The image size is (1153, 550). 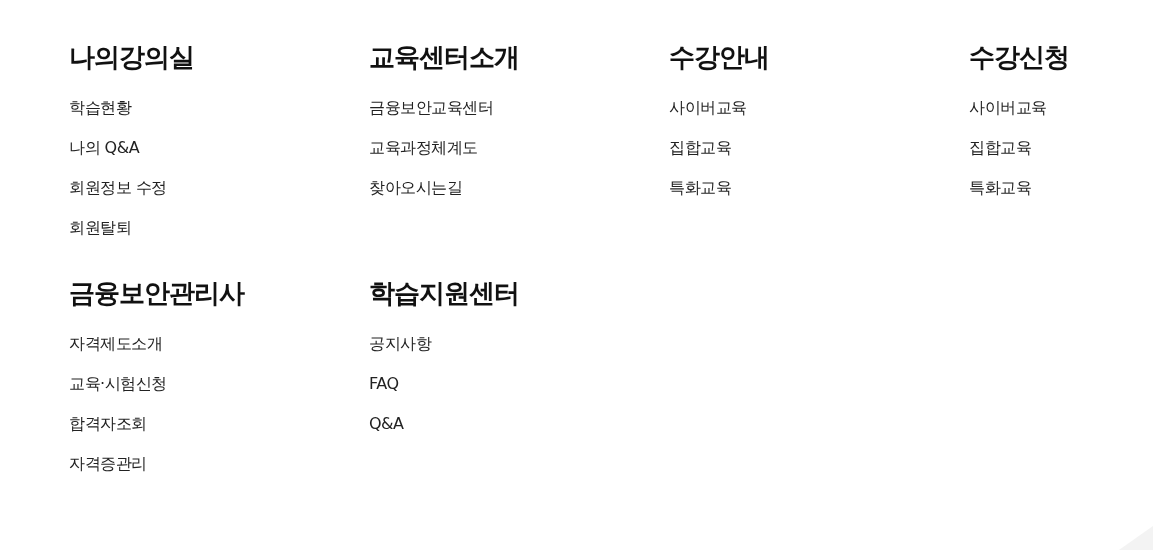 I want to click on section-heading: 학습지원센터, so click(x=444, y=293).